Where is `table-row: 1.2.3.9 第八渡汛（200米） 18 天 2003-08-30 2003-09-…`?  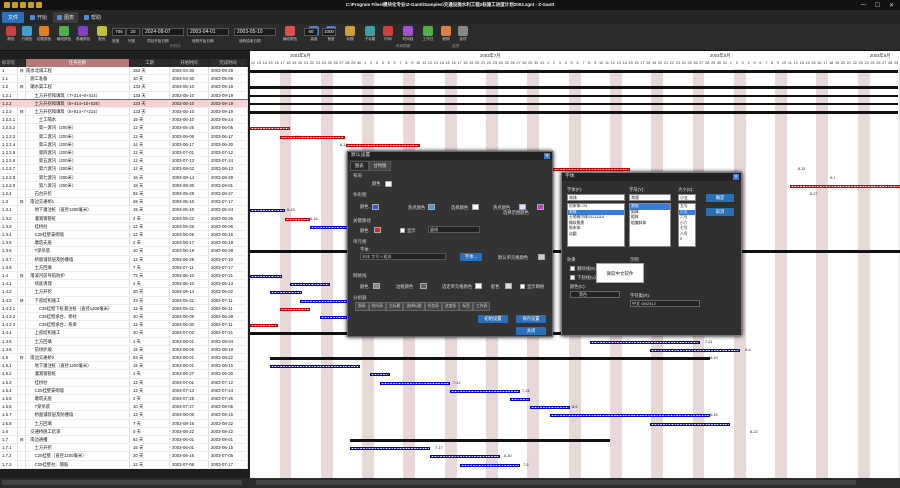
table-row: 1.2.3.9 第八渡汛（200米） 18 天 2003-08-30 2003-09-… is located at coordinates (124, 185).